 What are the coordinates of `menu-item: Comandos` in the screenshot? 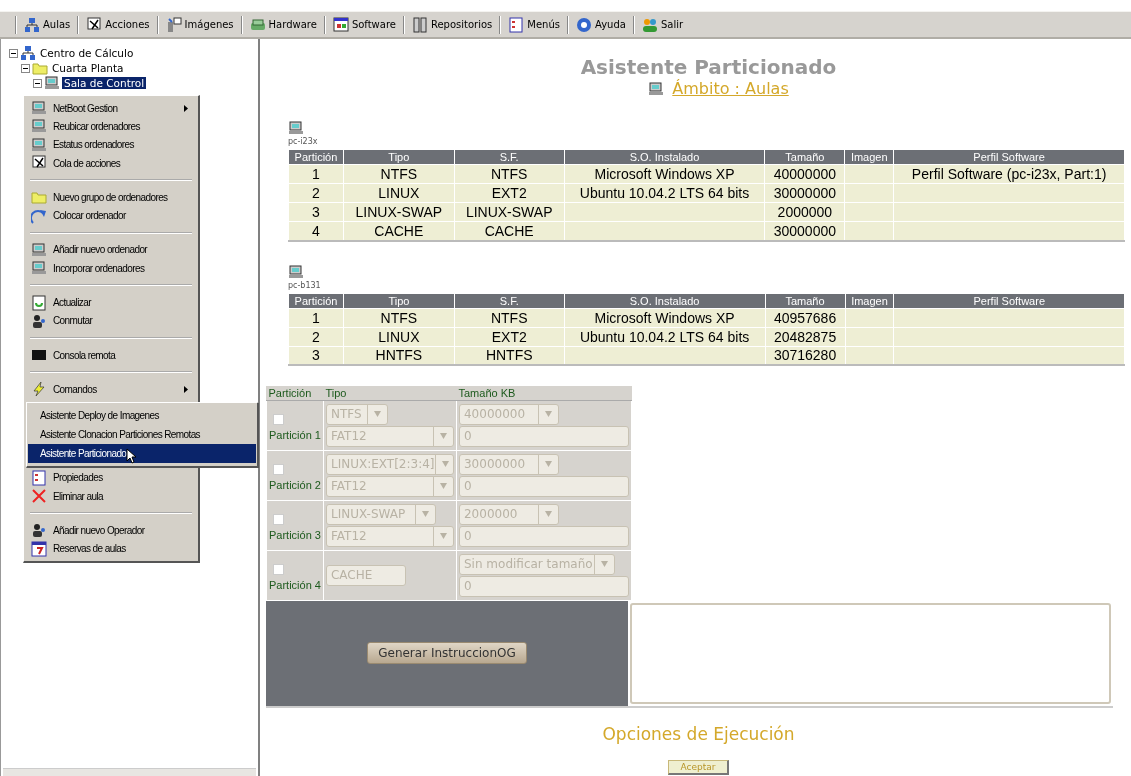 It's located at (111, 389).